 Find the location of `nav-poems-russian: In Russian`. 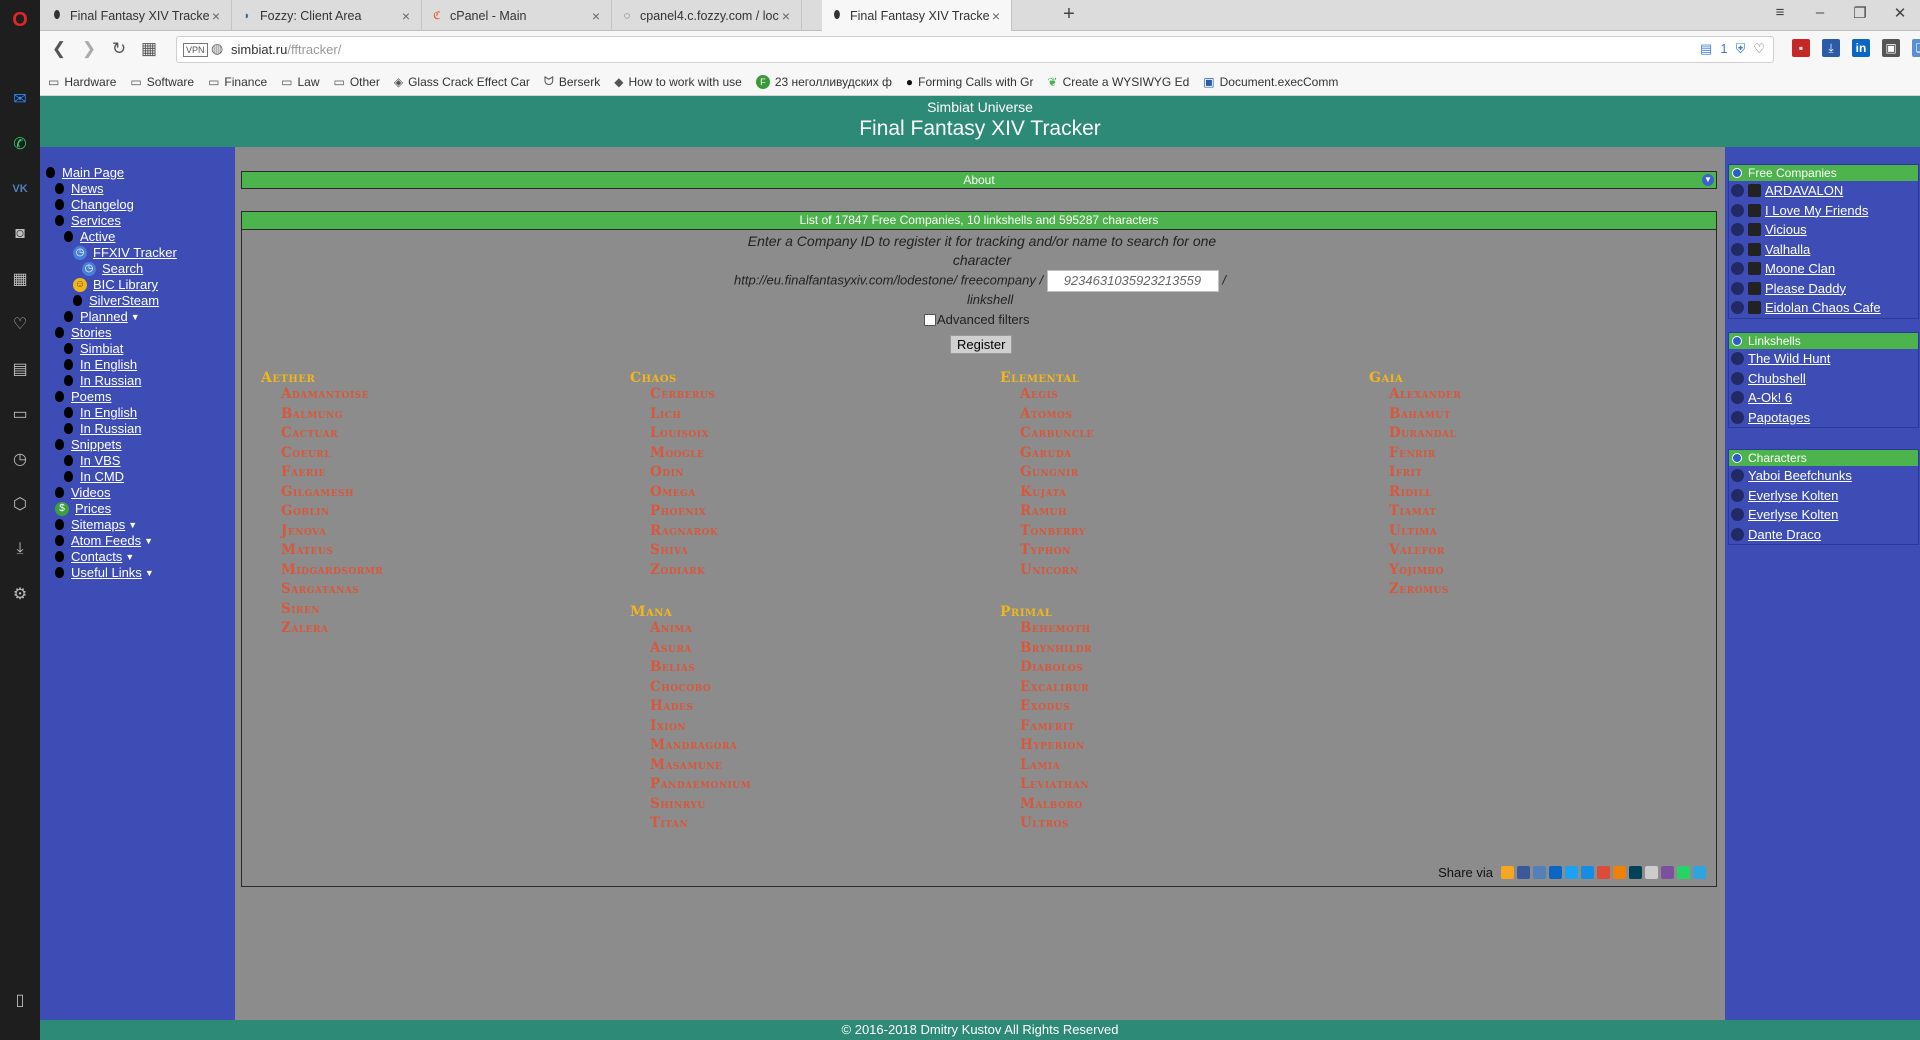

nav-poems-russian: In Russian is located at coordinates (102, 428).